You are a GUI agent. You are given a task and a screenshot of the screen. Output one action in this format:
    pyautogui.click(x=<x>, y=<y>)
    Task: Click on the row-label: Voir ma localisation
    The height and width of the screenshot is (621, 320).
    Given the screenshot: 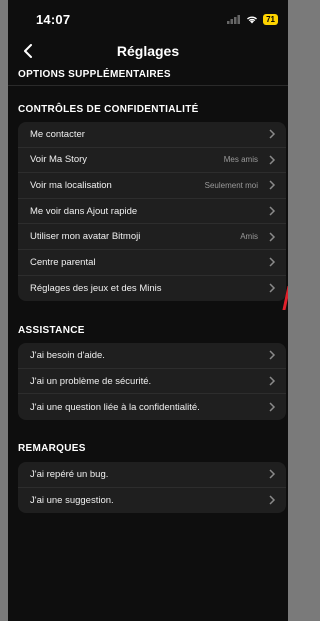 What is the action you would take?
    pyautogui.click(x=71, y=185)
    